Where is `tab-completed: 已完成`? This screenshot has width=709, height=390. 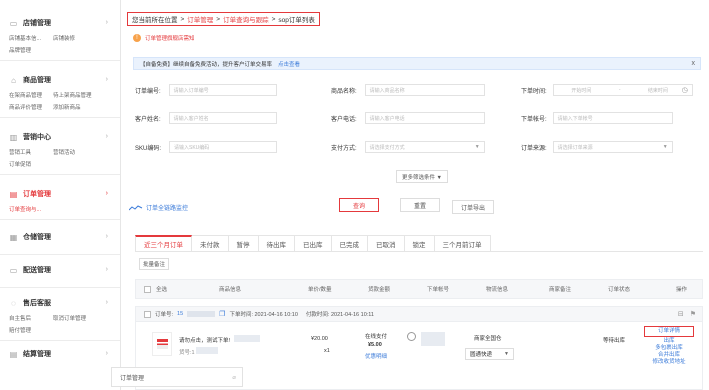 tab-completed: 已完成 is located at coordinates (349, 243).